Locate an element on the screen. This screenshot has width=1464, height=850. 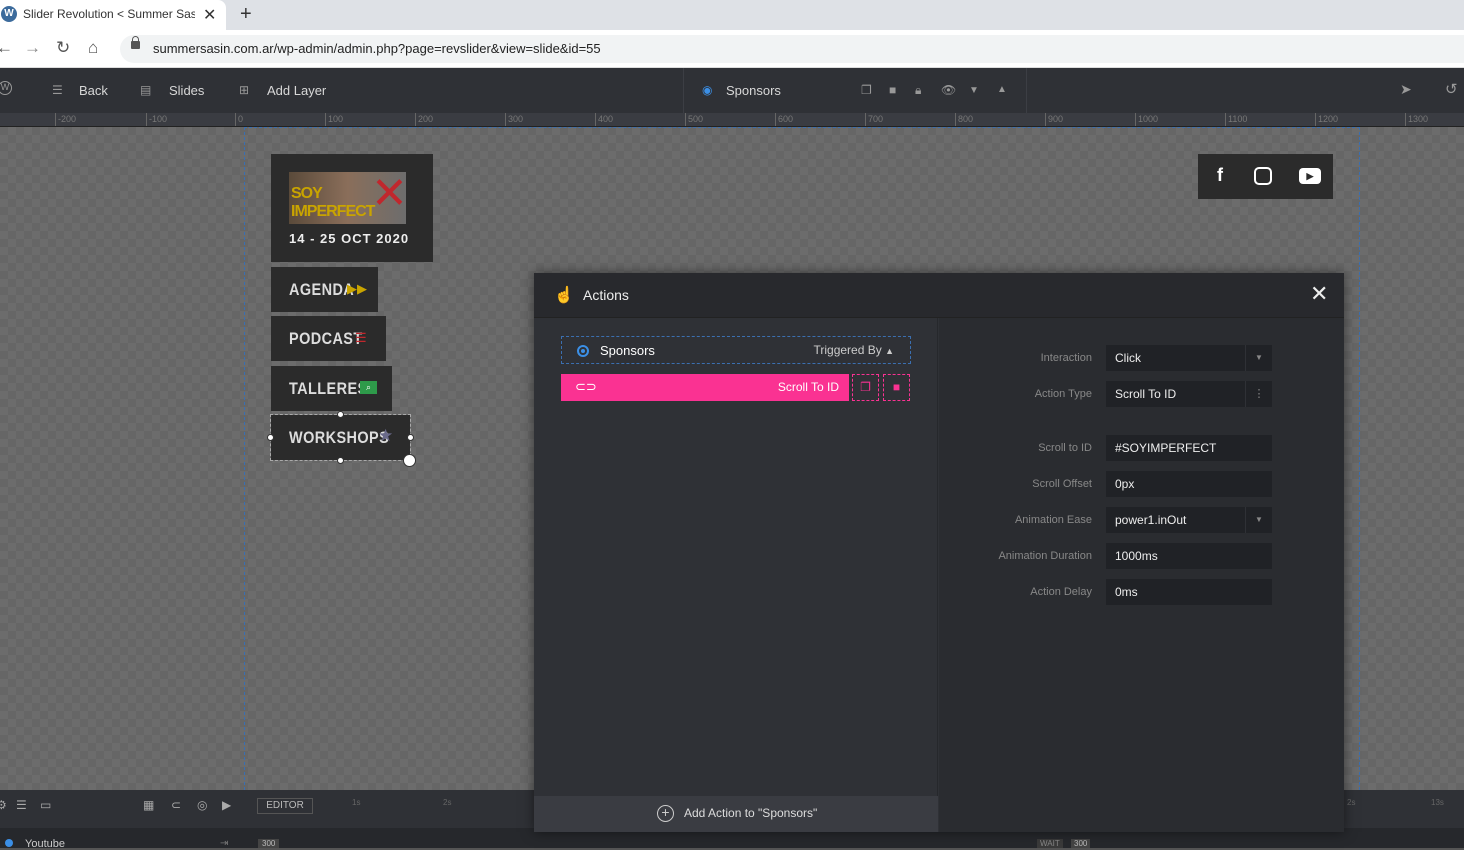
modal-title: Actions is located at coordinates (606, 295).